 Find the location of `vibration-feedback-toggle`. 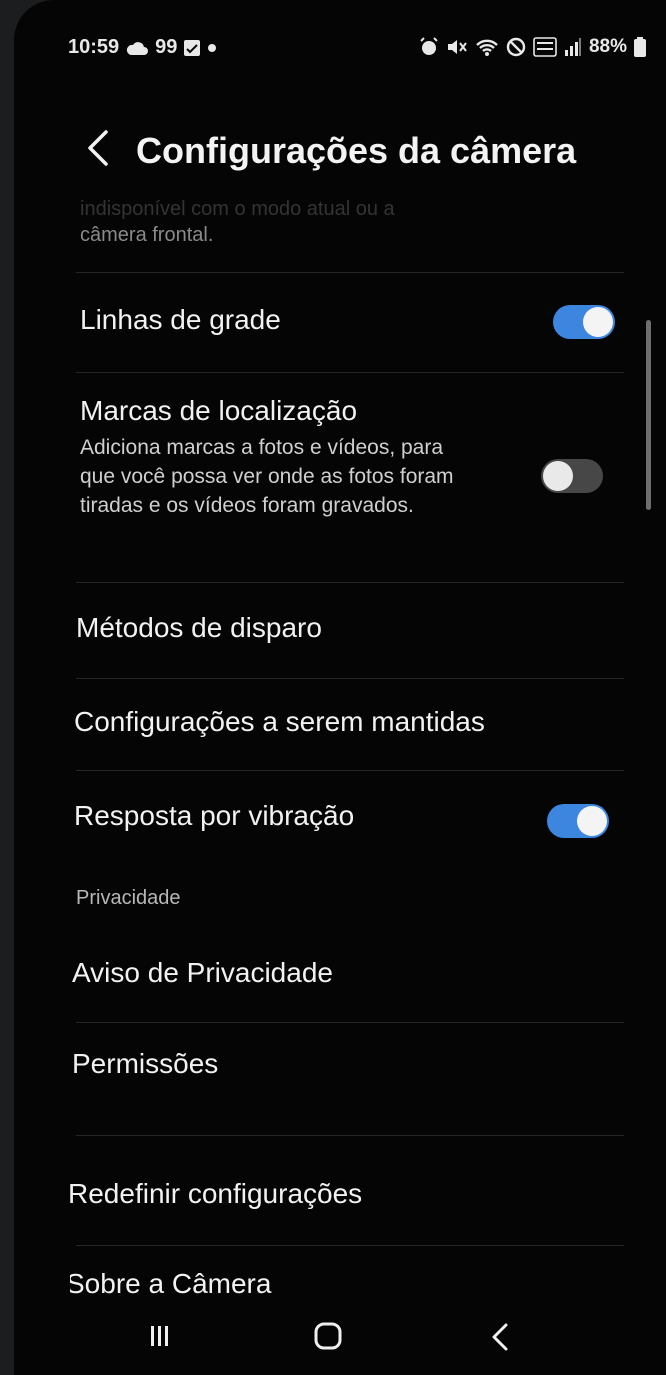

vibration-feedback-toggle is located at coordinates (578, 821).